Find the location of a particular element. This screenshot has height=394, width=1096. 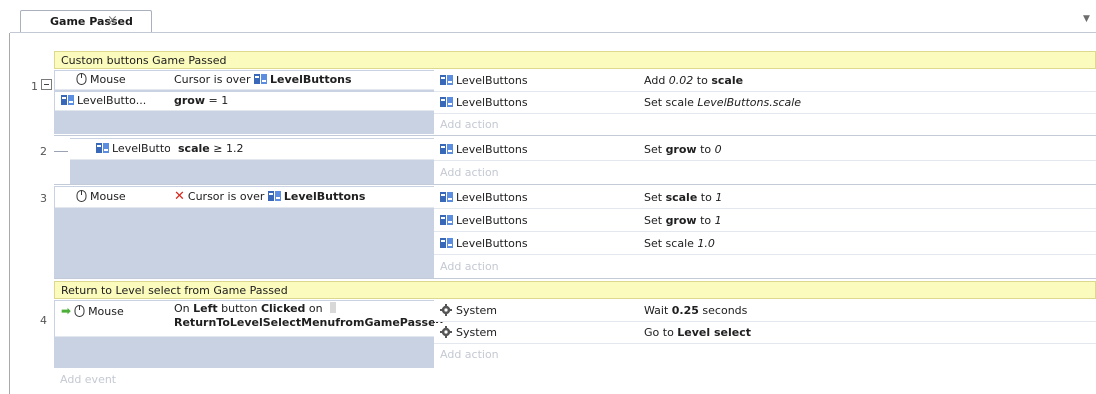

condition-text: On is located at coordinates (184, 308).